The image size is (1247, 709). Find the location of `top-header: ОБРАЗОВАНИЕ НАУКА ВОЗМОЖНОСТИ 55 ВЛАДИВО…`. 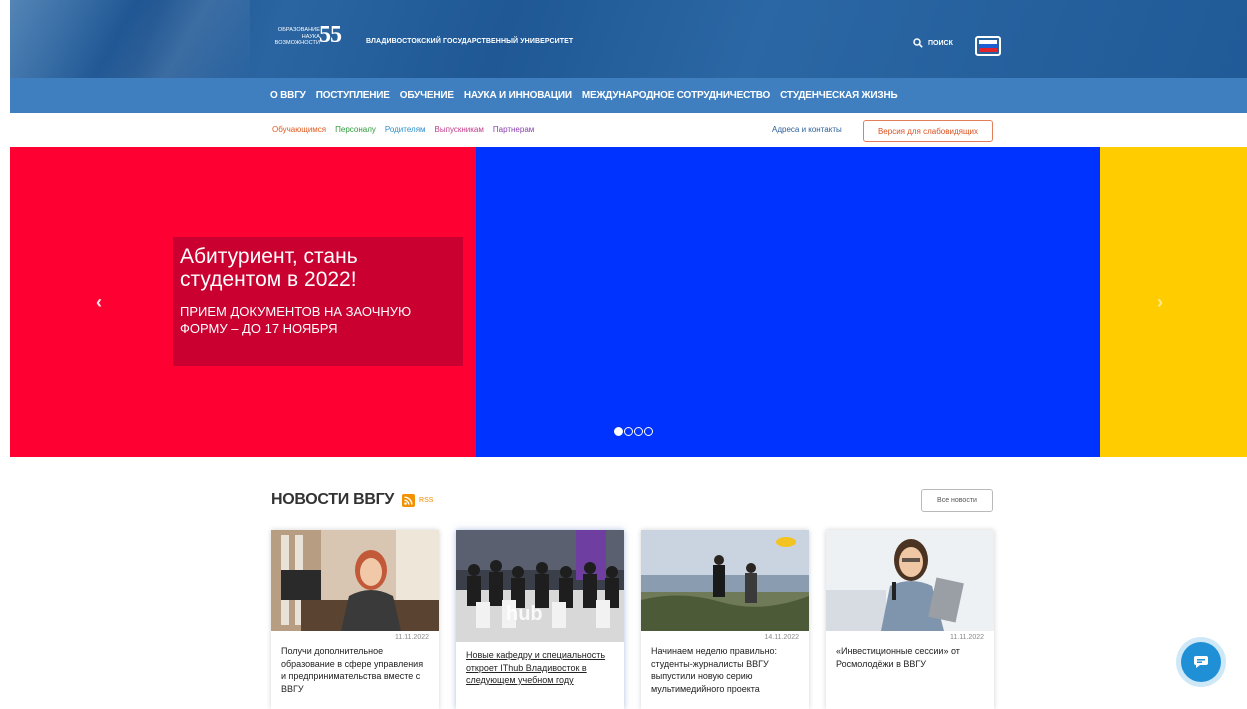

top-header: ОБРАЗОВАНИЕ НАУКА ВОЗМОЖНОСТИ 55 ВЛАДИВО… is located at coordinates (628, 39).